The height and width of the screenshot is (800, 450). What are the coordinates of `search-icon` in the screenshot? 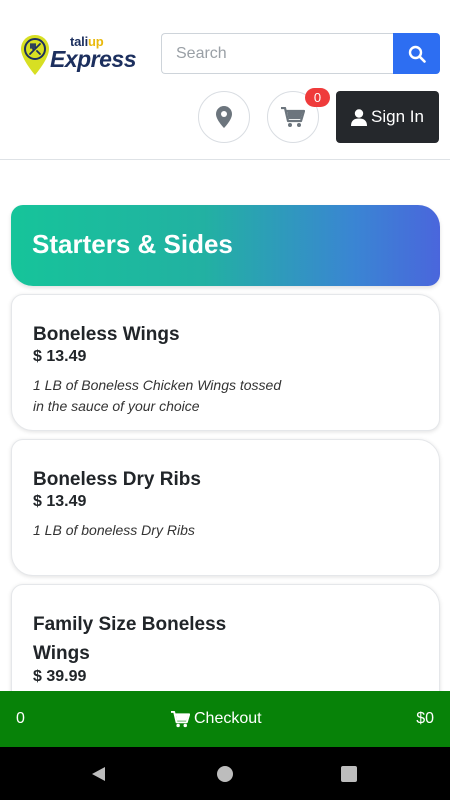 It's located at (417, 54).